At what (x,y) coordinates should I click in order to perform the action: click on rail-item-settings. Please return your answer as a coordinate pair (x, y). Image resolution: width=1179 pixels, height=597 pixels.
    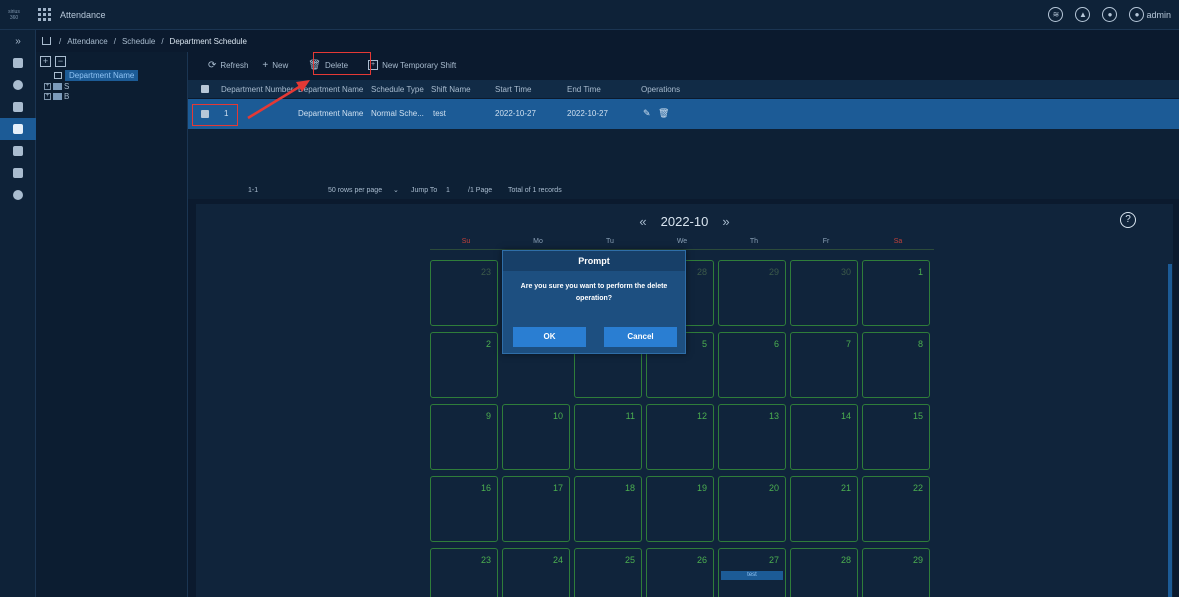
    Looking at the image, I should click on (18, 195).